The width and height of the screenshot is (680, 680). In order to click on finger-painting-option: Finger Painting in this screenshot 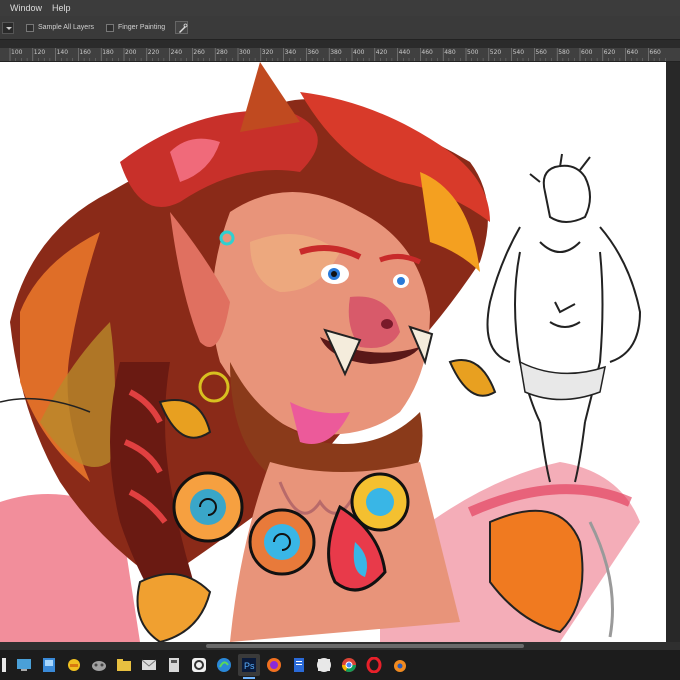, I will do `click(136, 27)`.